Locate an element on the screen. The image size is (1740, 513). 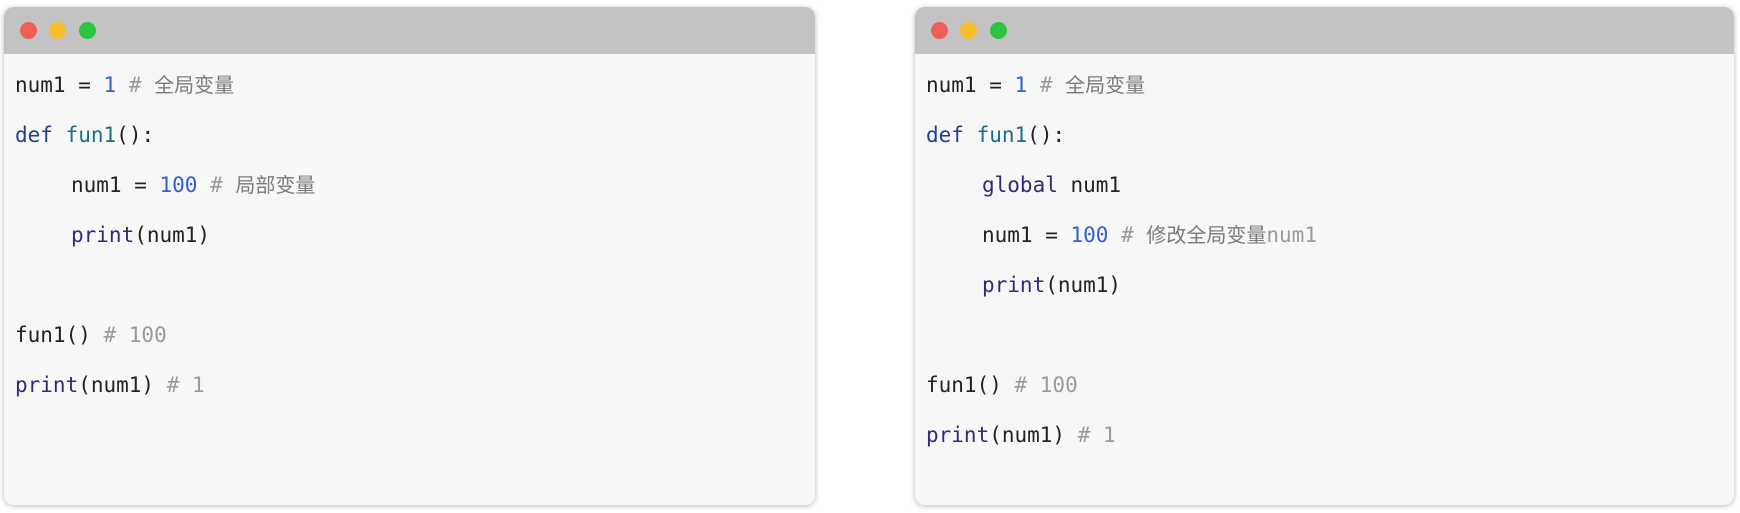
code-line: num1 = 100 # 修改全局变量num1 is located at coordinates (1121, 235).